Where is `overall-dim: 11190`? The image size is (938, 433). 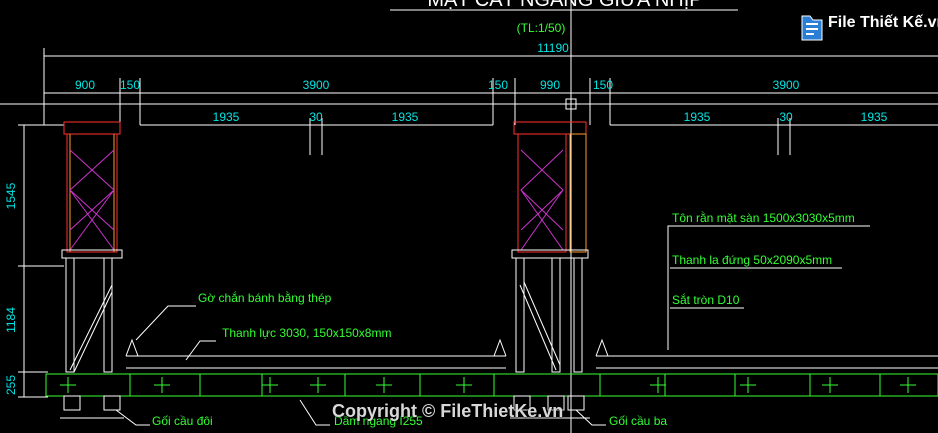 overall-dim: 11190 is located at coordinates (553, 48).